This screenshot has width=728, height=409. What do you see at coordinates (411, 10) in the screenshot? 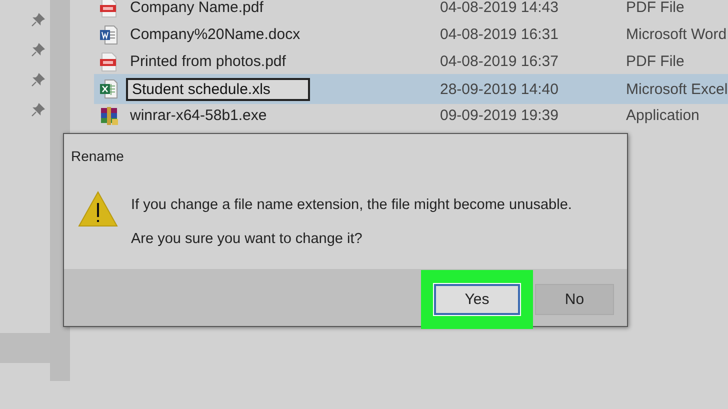
I see `file-row: Company Name.pdf 04-08-2019 14:43 PDF File` at bounding box center [411, 10].